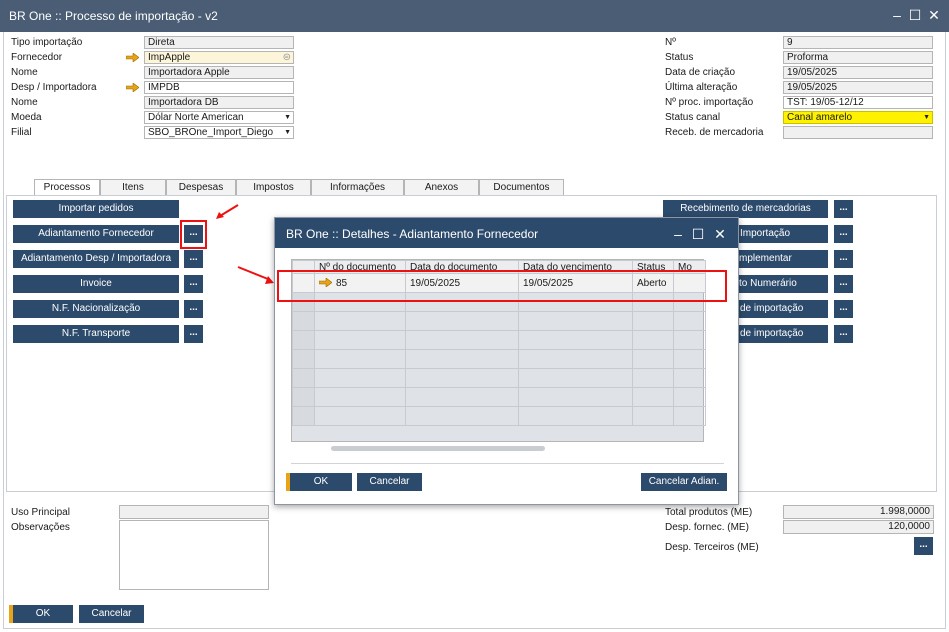  Describe the element at coordinates (441, 187) in the screenshot. I see `tab-anexos: Anexos` at that location.